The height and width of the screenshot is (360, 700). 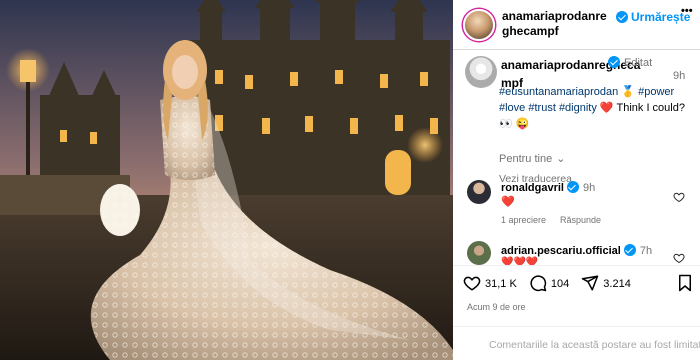 I want to click on comment-actions: 1 apreciere Răspunde, so click(x=551, y=220).